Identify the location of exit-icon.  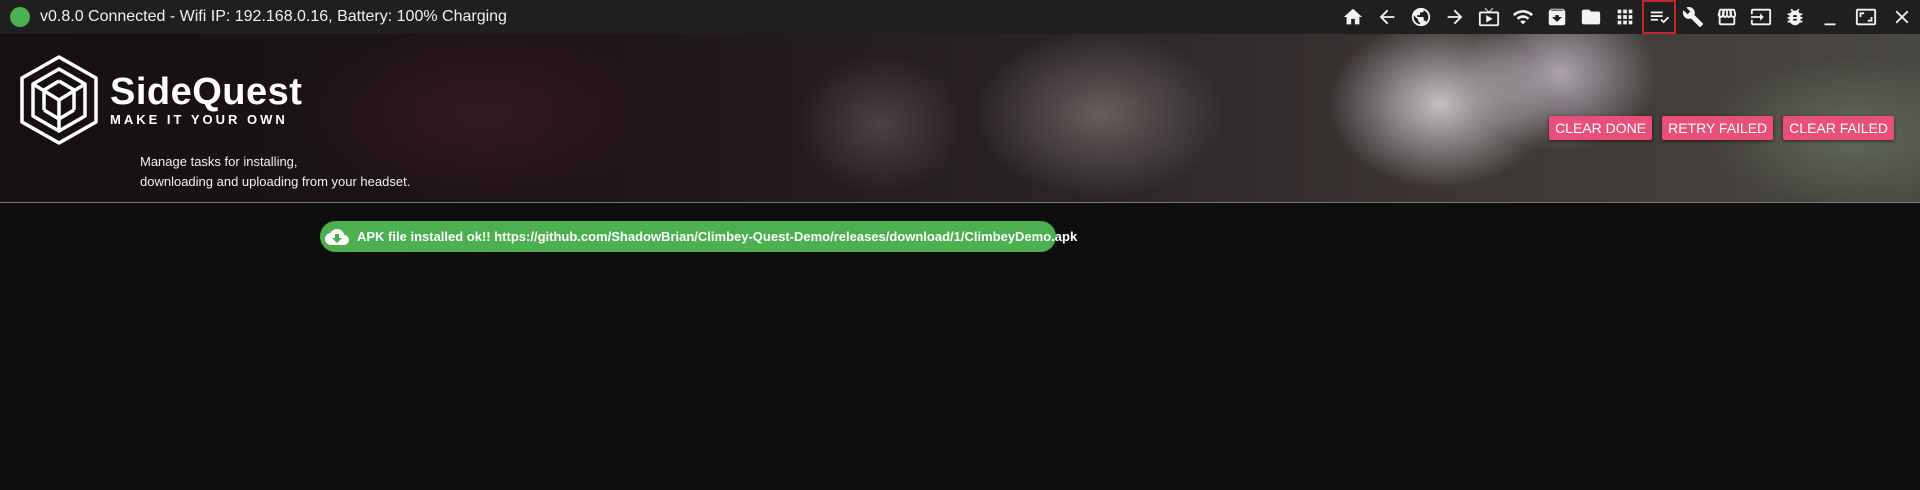
(1761, 17).